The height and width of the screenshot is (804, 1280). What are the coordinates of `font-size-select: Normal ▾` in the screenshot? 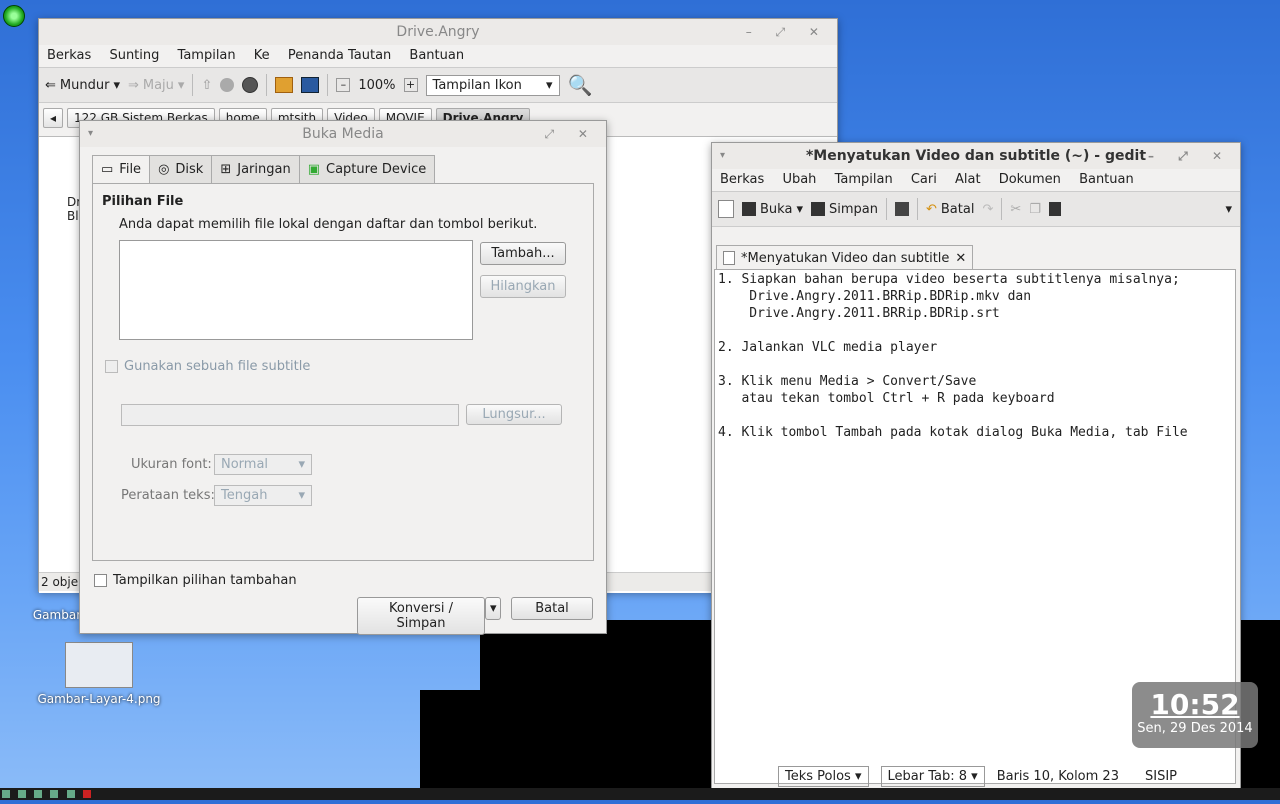 It's located at (263, 464).